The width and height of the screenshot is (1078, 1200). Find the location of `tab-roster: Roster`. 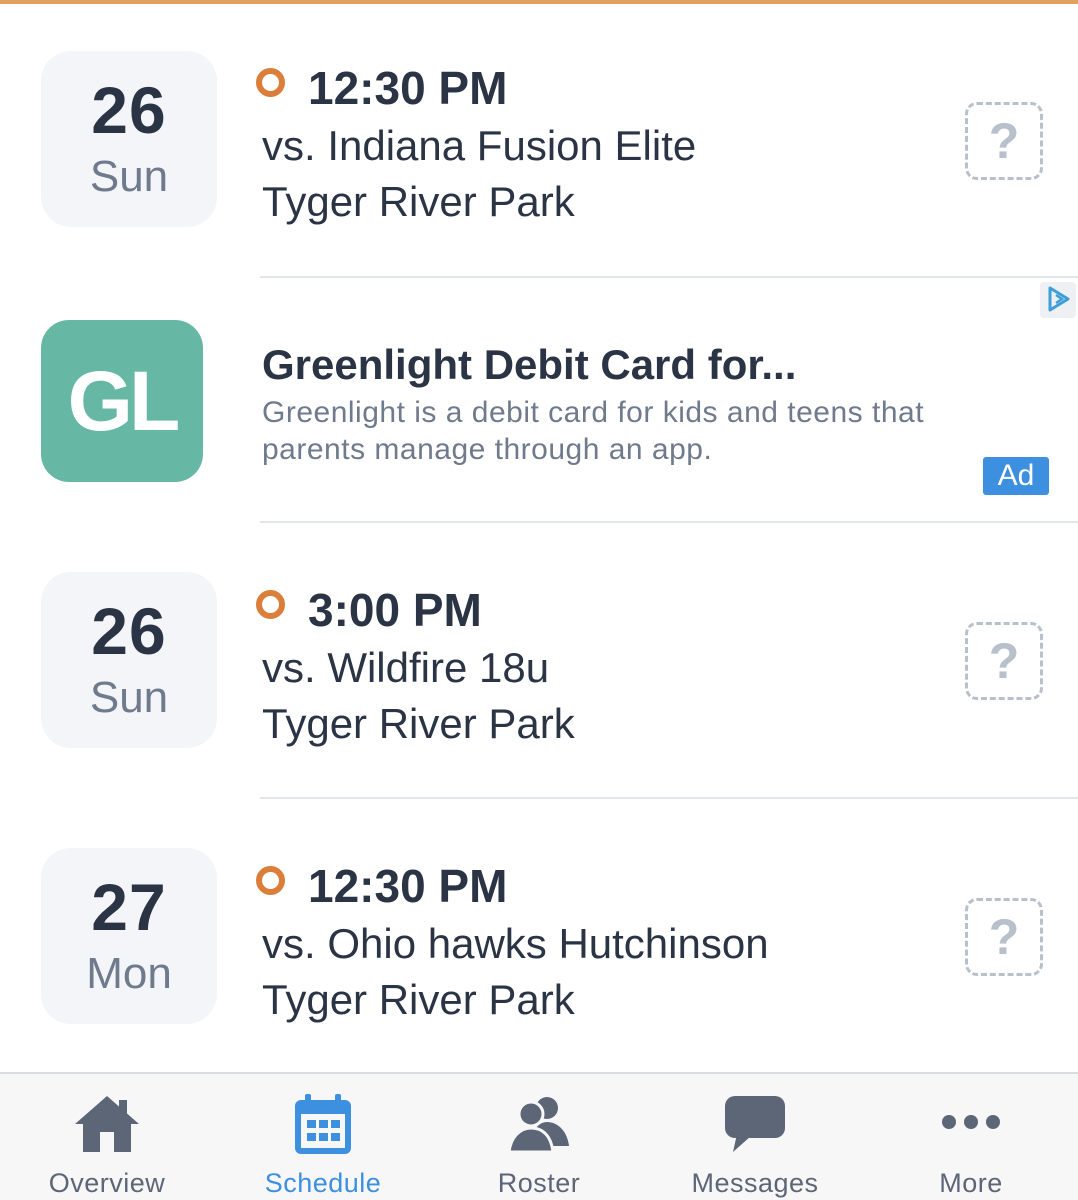

tab-roster: Roster is located at coordinates (539, 1137).